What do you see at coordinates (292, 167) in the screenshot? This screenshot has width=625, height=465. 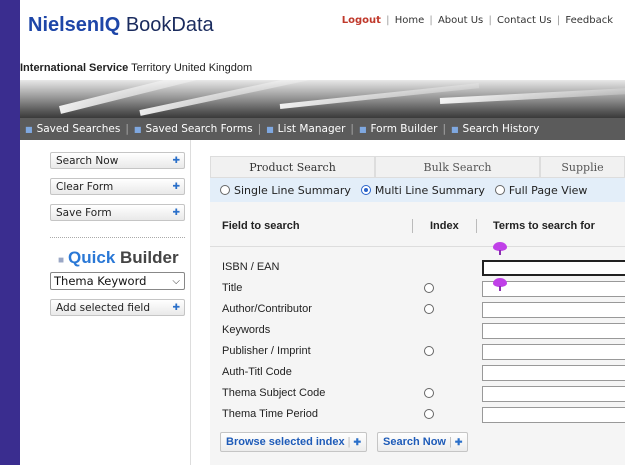 I see `tab-product-search: Product Search` at bounding box center [292, 167].